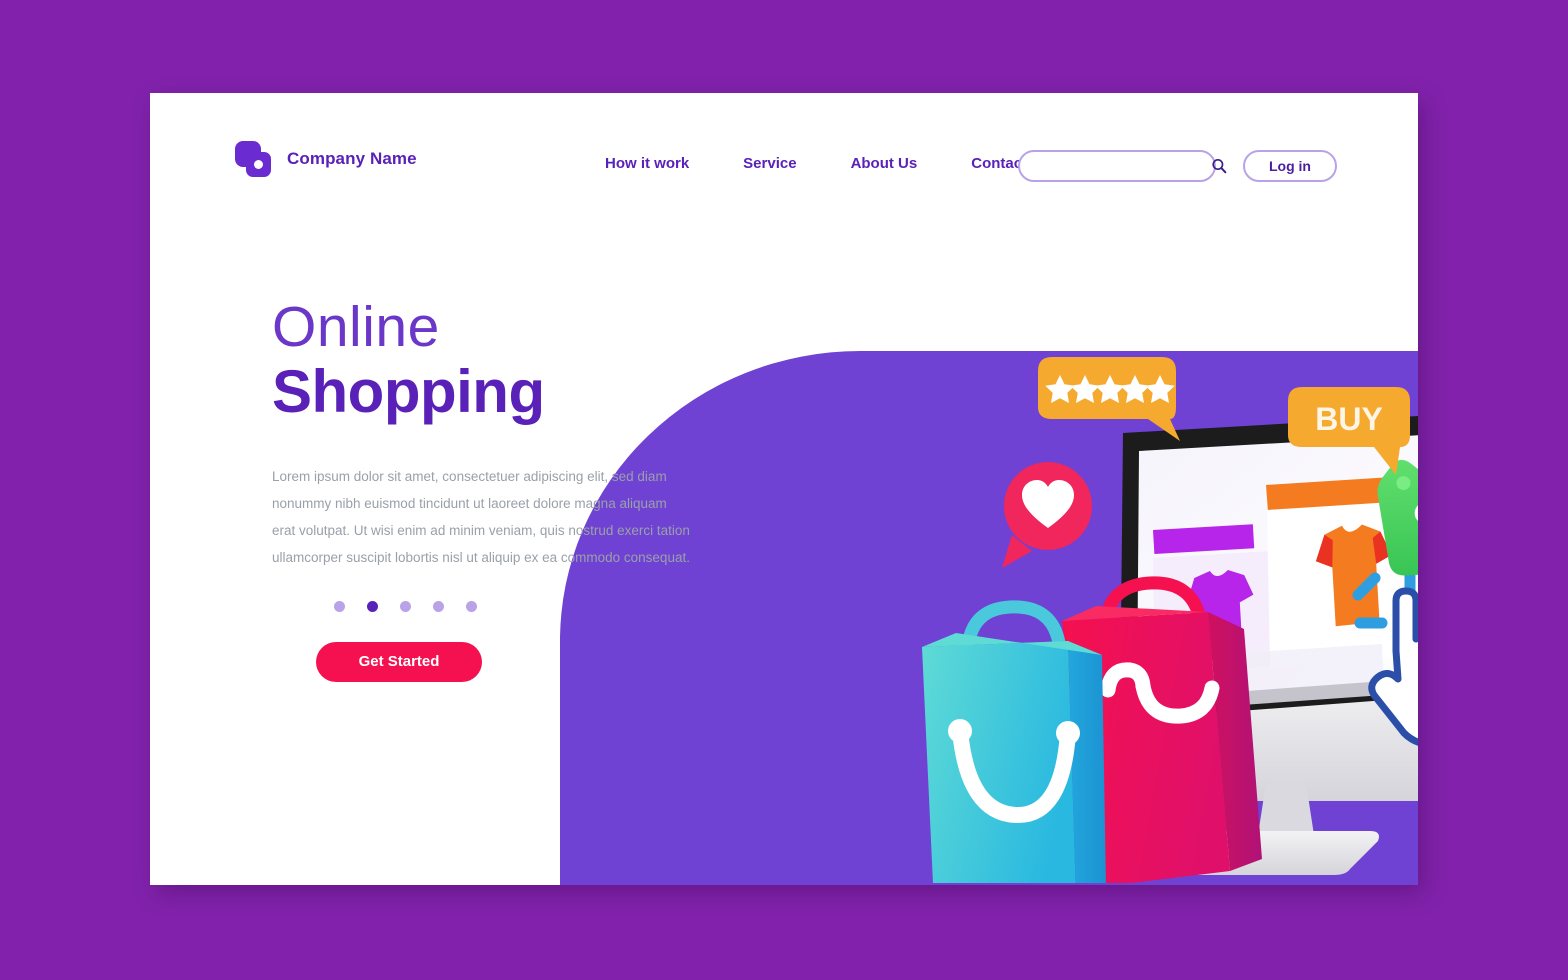 The image size is (1568, 980). I want to click on logo-front-square, so click(258, 164).